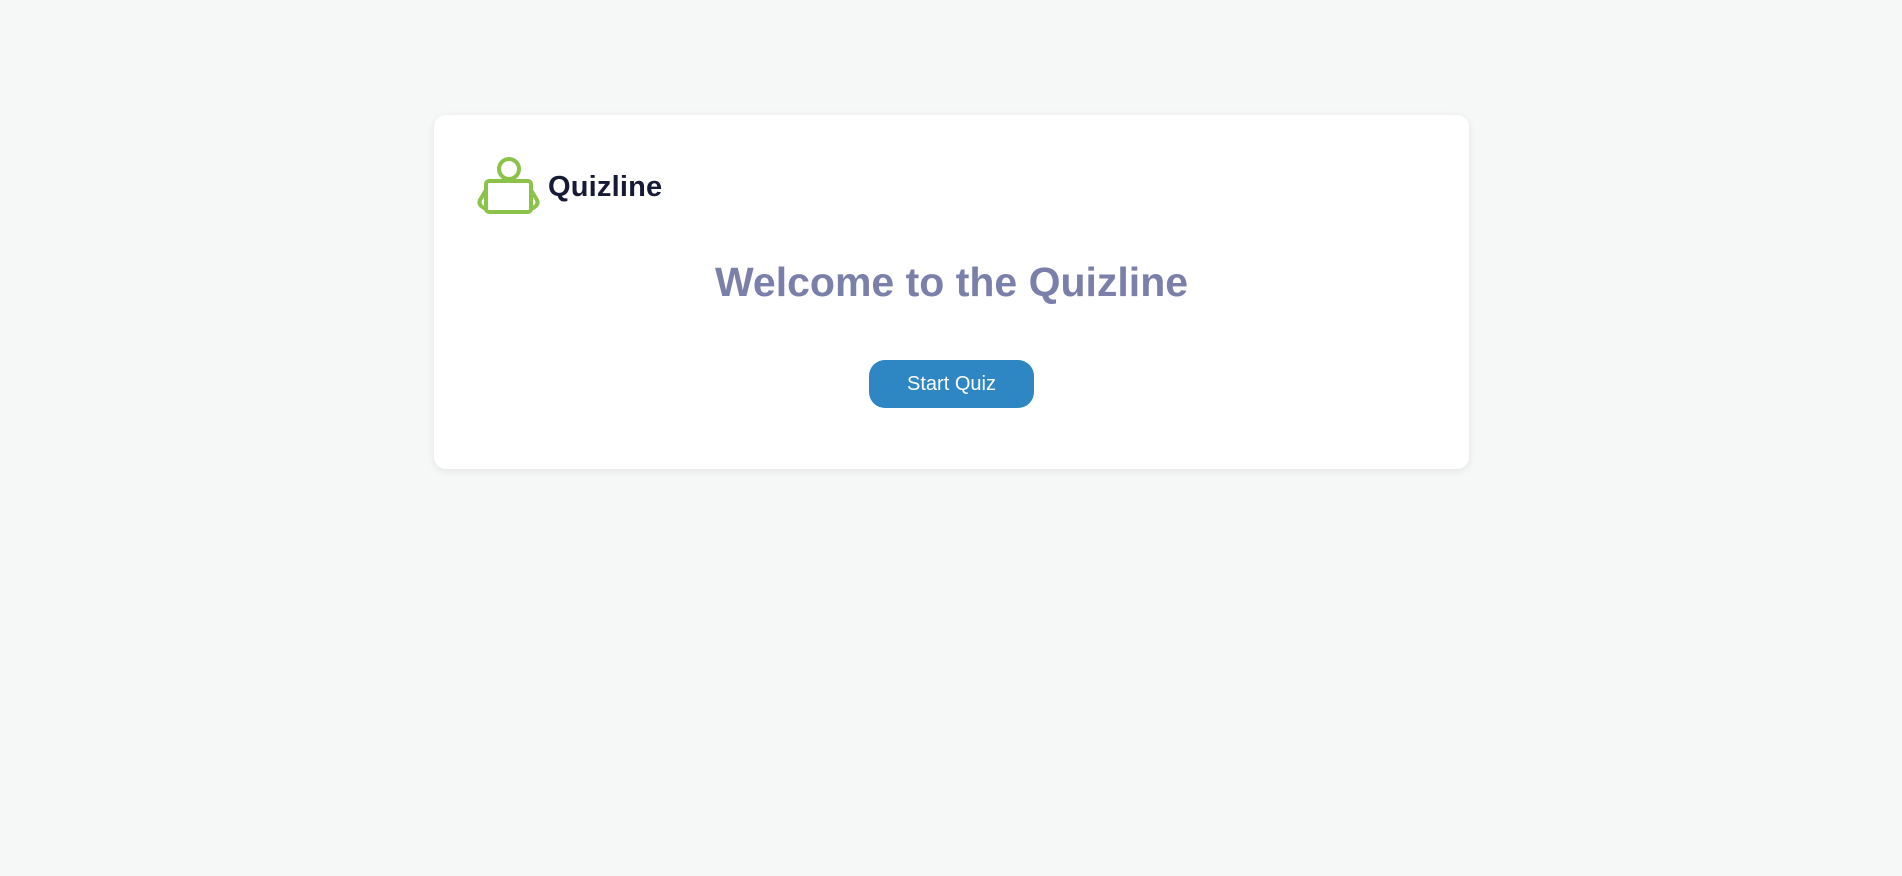 This screenshot has width=1902, height=876. I want to click on brand-name: Quizline, so click(605, 186).